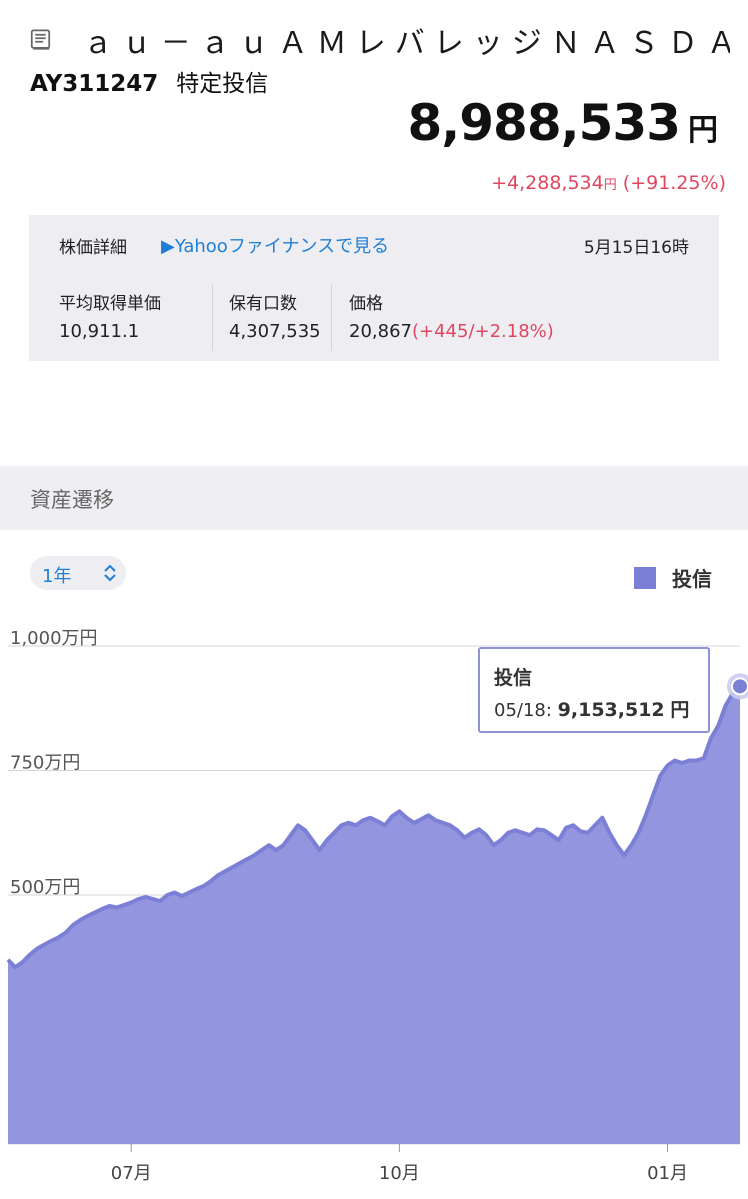  What do you see at coordinates (610, 185) in the screenshot?
I see `gain-unit: 円` at bounding box center [610, 185].